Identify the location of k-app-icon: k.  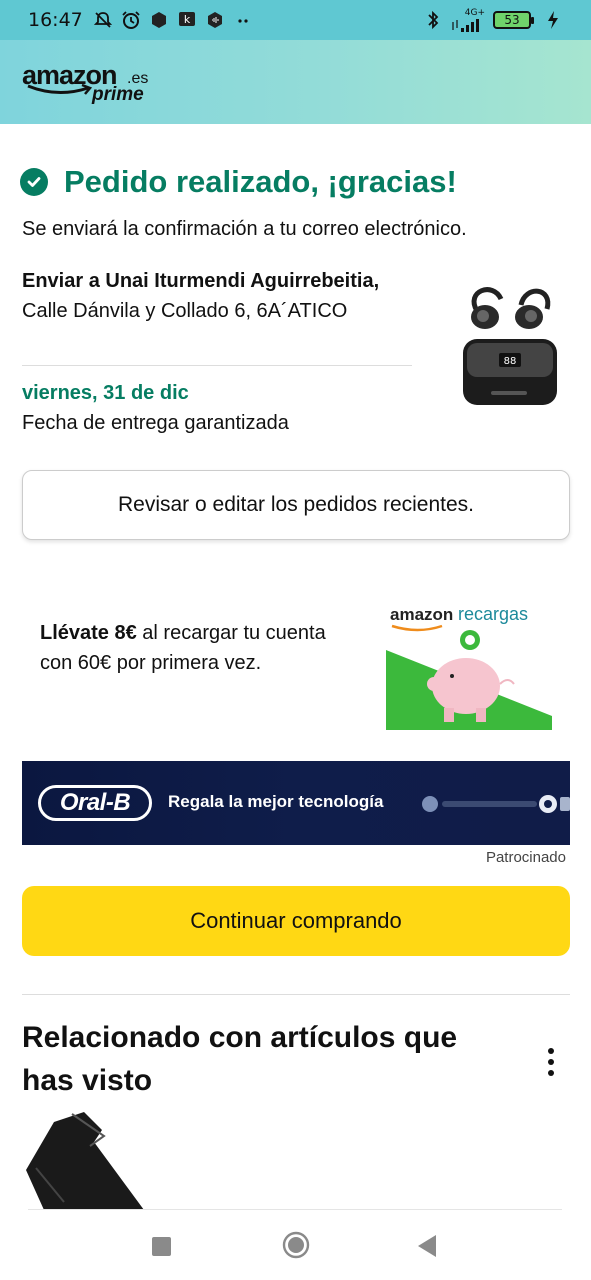
(187, 20).